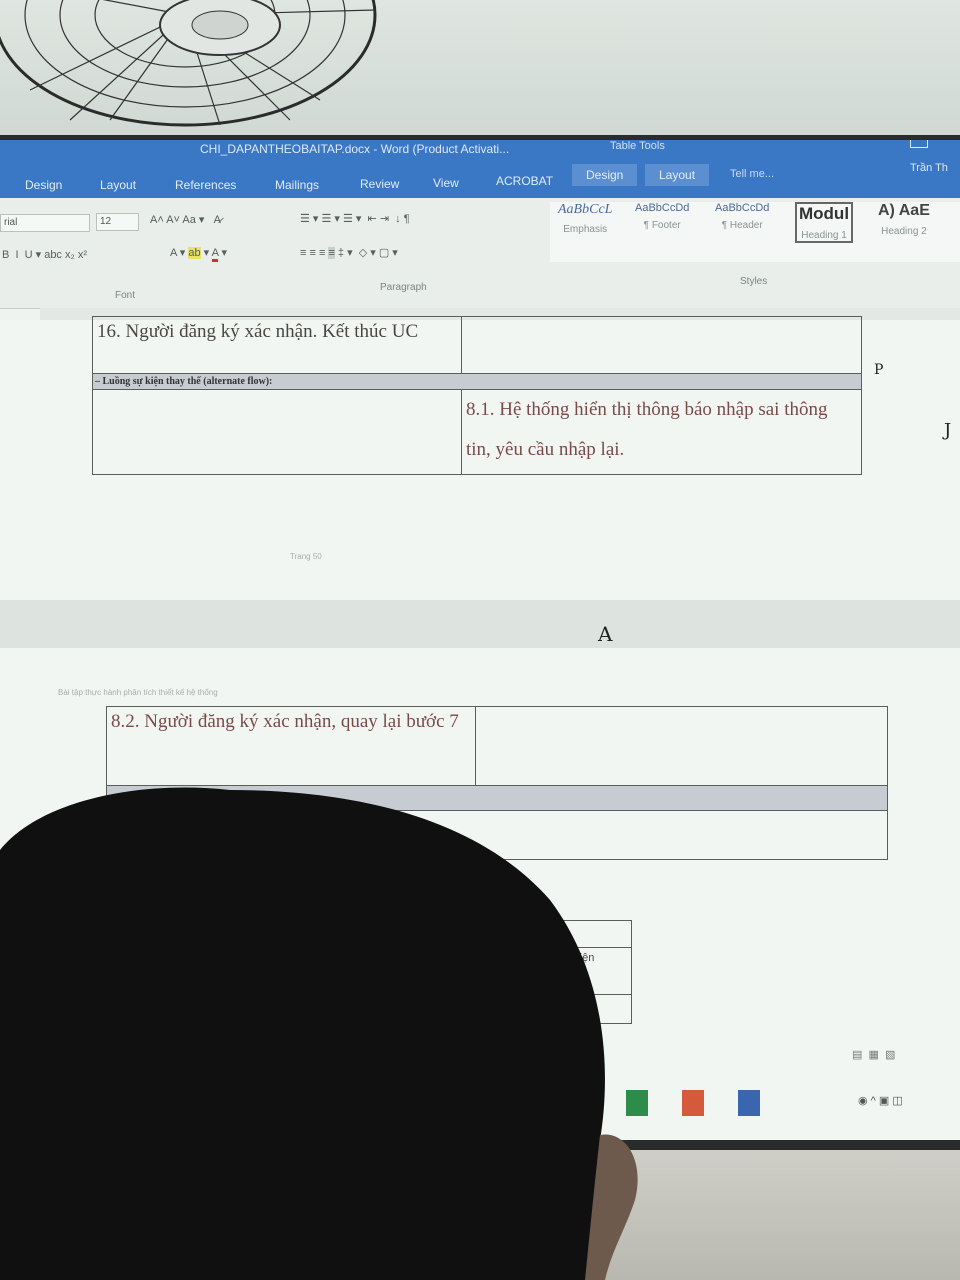 Image resolution: width=960 pixels, height=1280 pixels. What do you see at coordinates (446, 183) in the screenshot?
I see `tab-view: View` at bounding box center [446, 183].